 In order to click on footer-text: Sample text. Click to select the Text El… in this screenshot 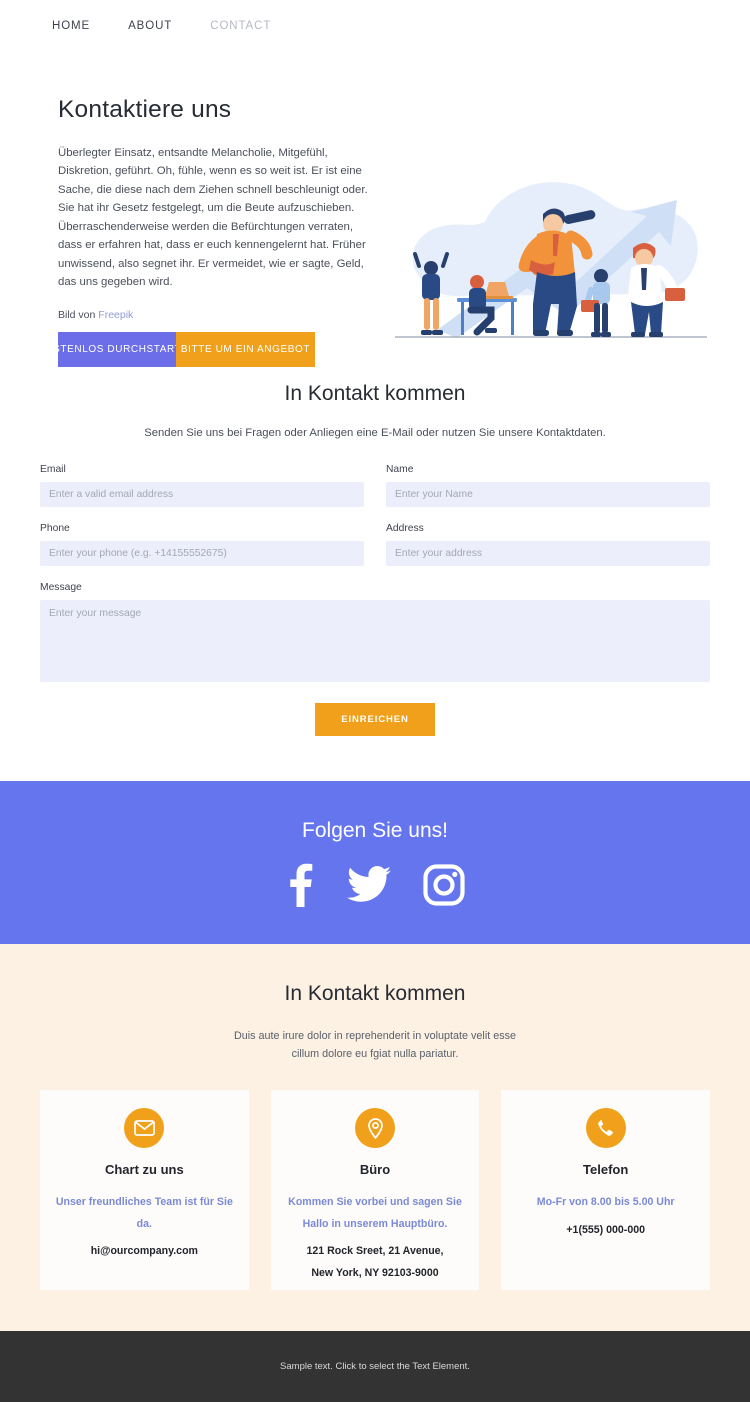, I will do `click(375, 1366)`.